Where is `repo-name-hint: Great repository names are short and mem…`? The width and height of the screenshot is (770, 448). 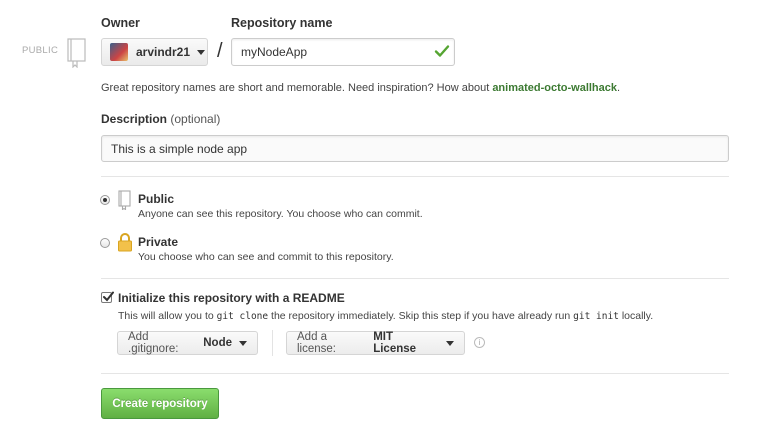 repo-name-hint: Great repository names are short and mem… is located at coordinates (360, 88).